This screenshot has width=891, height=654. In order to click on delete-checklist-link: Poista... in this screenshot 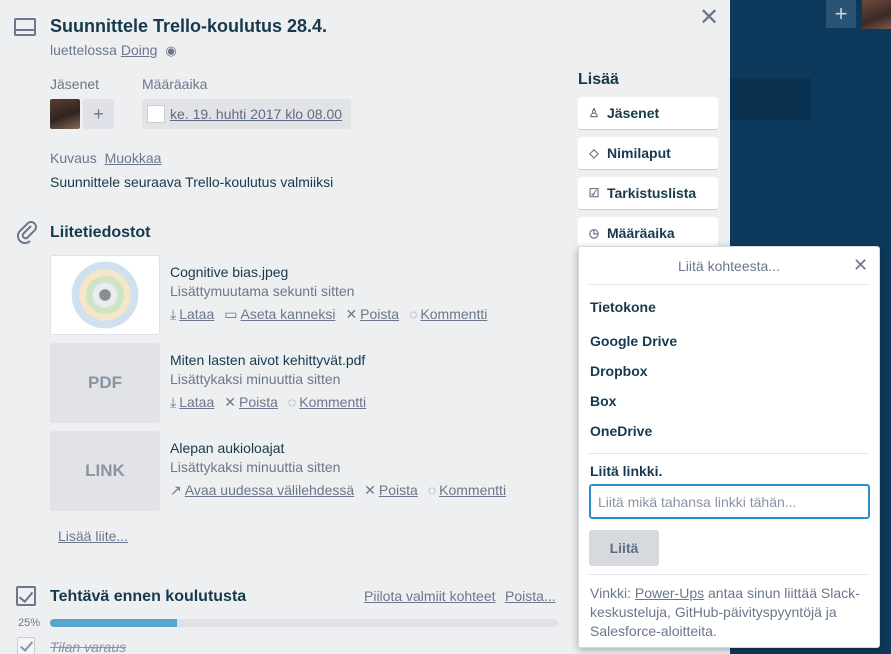, I will do `click(530, 596)`.